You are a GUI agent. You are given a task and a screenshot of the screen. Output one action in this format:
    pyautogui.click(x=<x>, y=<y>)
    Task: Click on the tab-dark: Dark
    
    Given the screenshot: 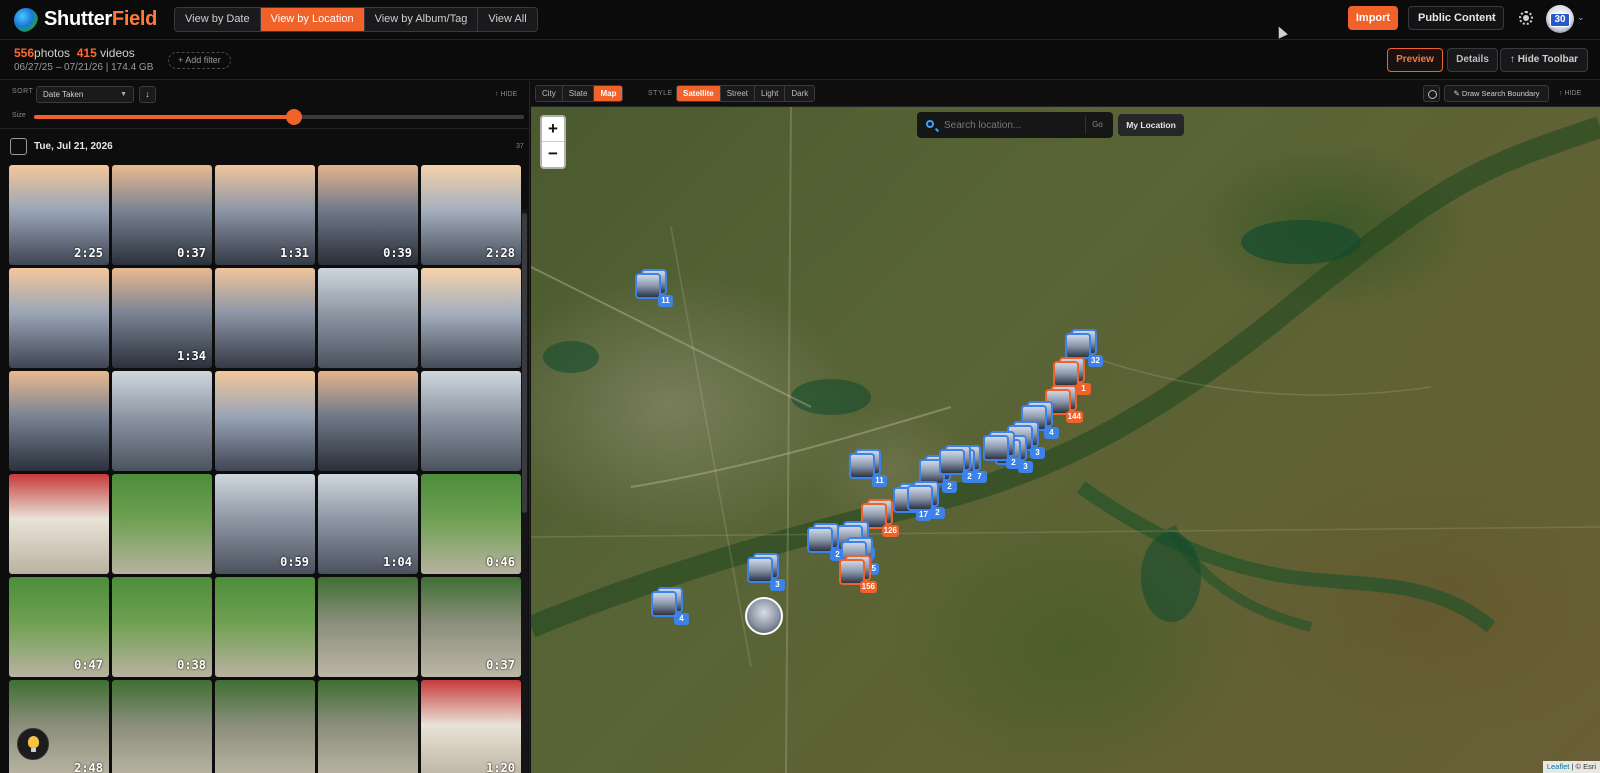 What is the action you would take?
    pyautogui.click(x=800, y=93)
    